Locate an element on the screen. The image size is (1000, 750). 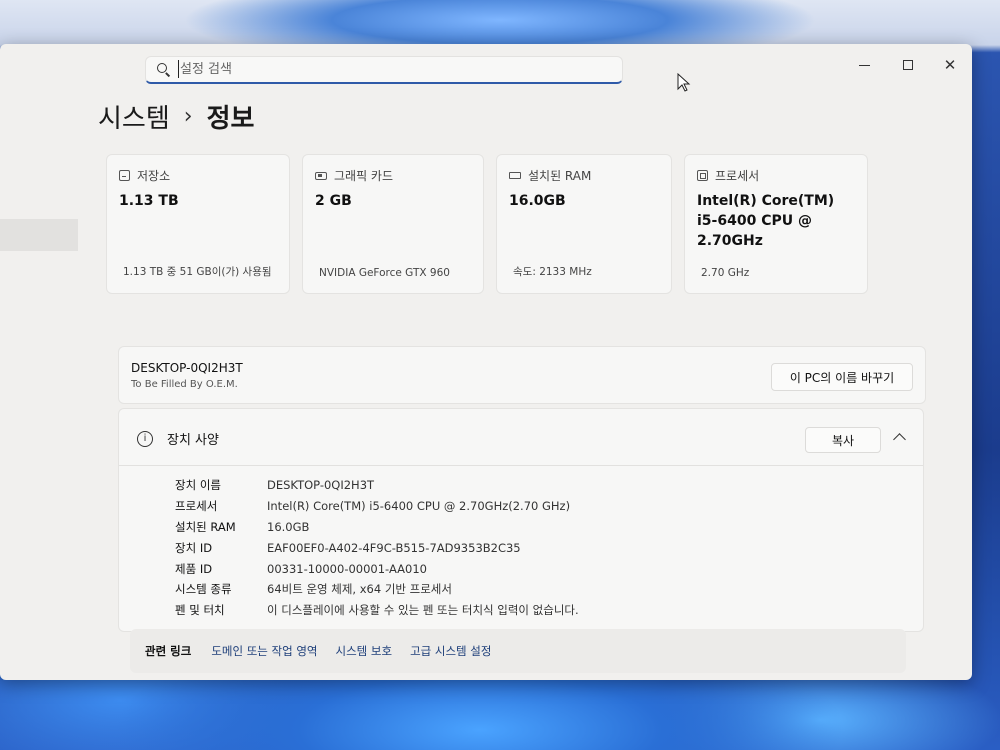
spec-row-product-id: 제품 ID 00331-10000-00001-AA010 is located at coordinates (377, 568).